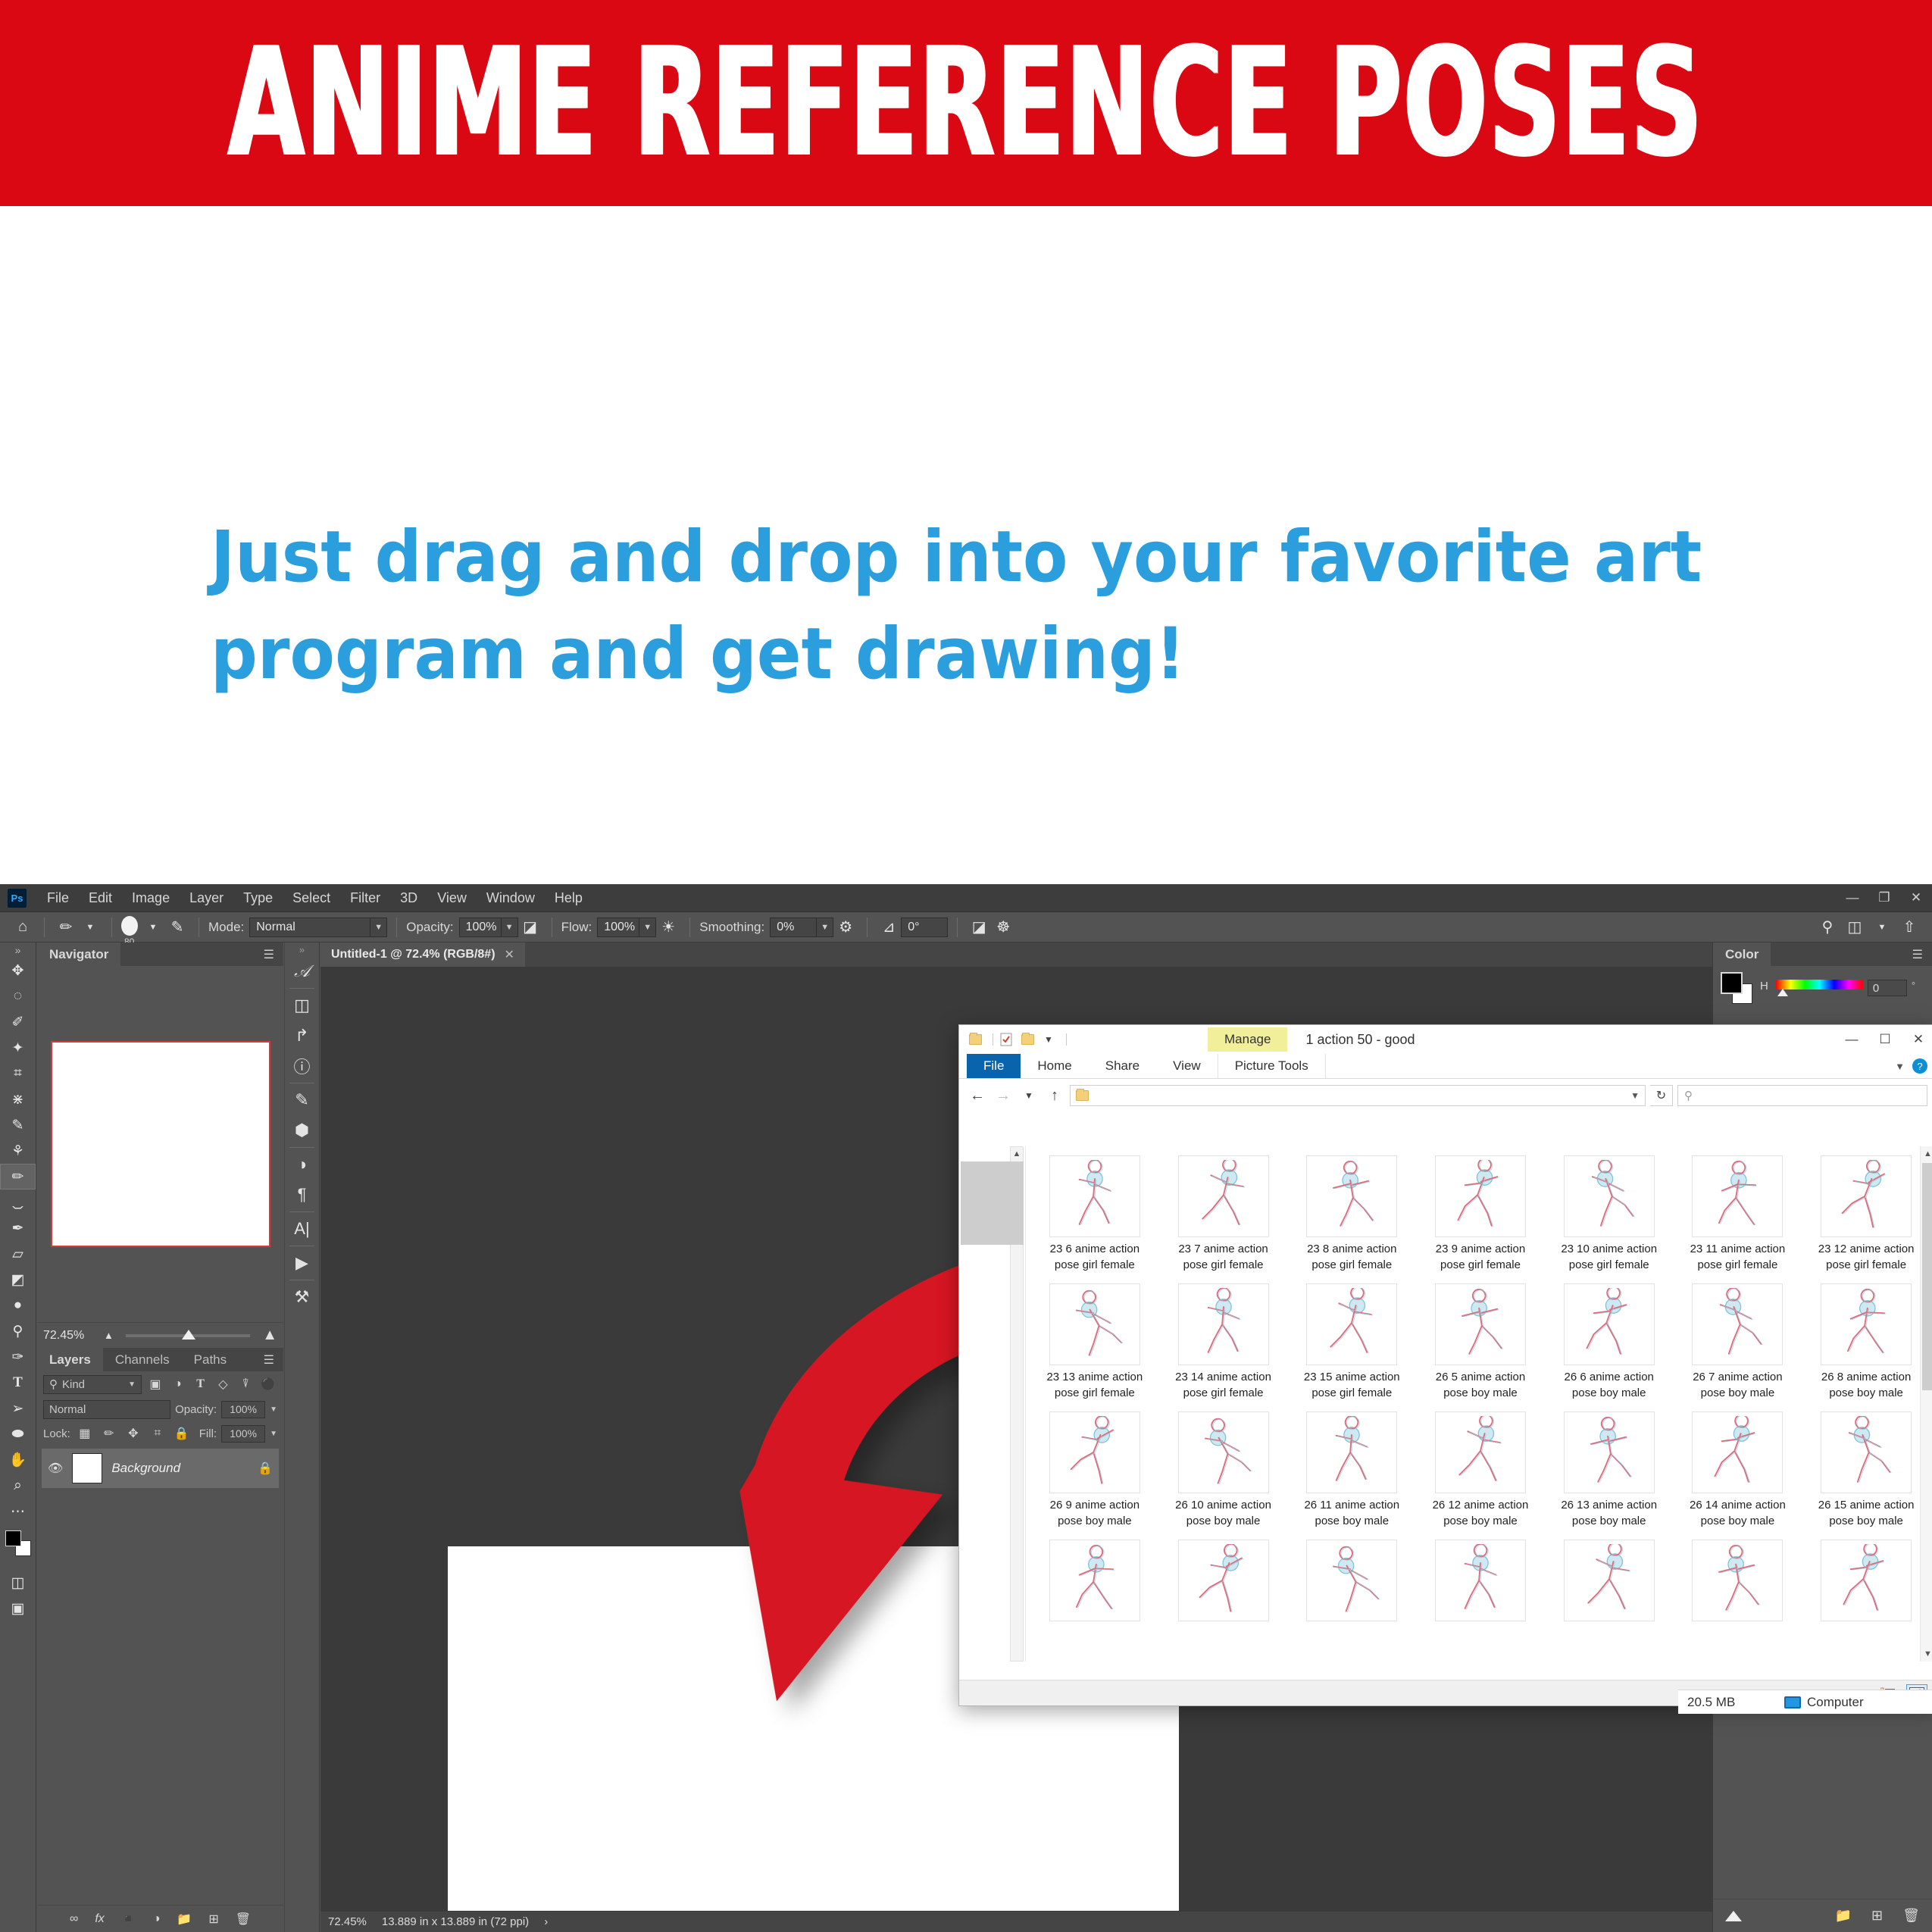 This screenshot has height=1932, width=1932. I want to click on character-styles-icon: 𝒜, so click(302, 971).